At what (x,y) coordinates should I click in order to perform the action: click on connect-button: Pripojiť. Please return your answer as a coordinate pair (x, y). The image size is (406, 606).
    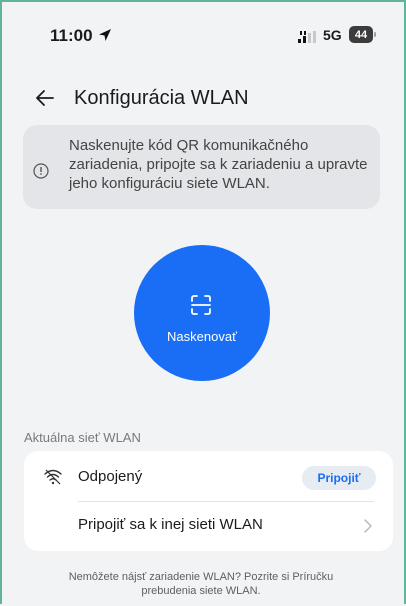
    Looking at the image, I should click on (339, 478).